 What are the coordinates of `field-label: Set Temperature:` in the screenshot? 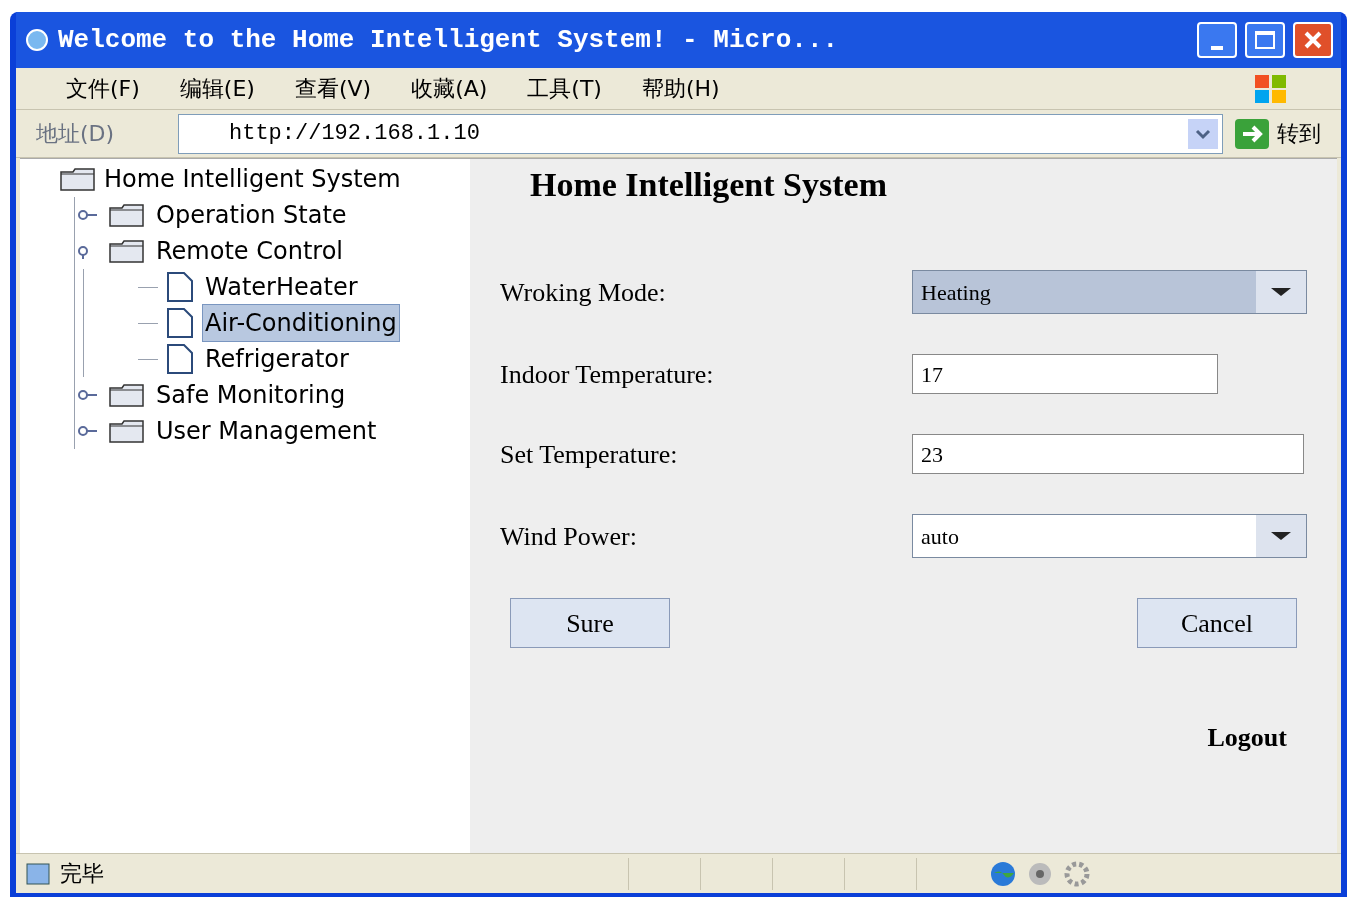 It's located at (589, 454).